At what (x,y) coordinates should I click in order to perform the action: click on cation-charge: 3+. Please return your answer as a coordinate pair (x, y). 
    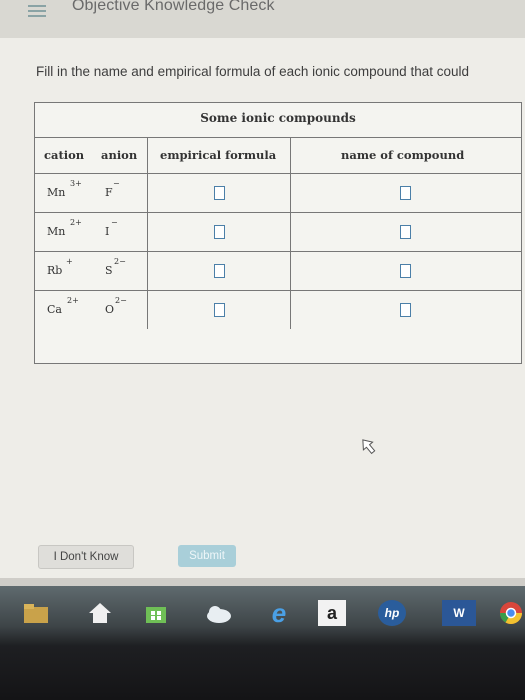
    Looking at the image, I should click on (76, 183).